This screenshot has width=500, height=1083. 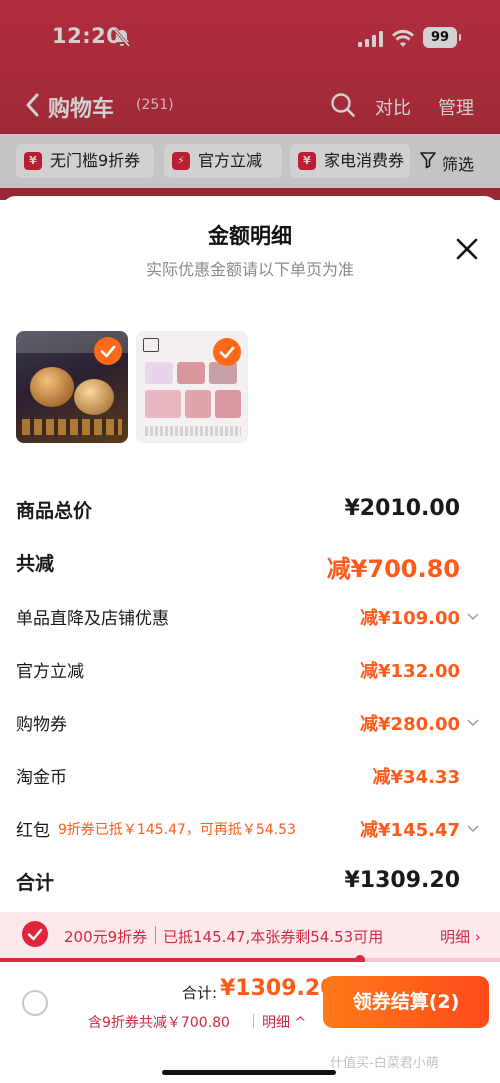 I want to click on coupon-description: 已抵145.47,本张券剩54.53可用, so click(x=273, y=937).